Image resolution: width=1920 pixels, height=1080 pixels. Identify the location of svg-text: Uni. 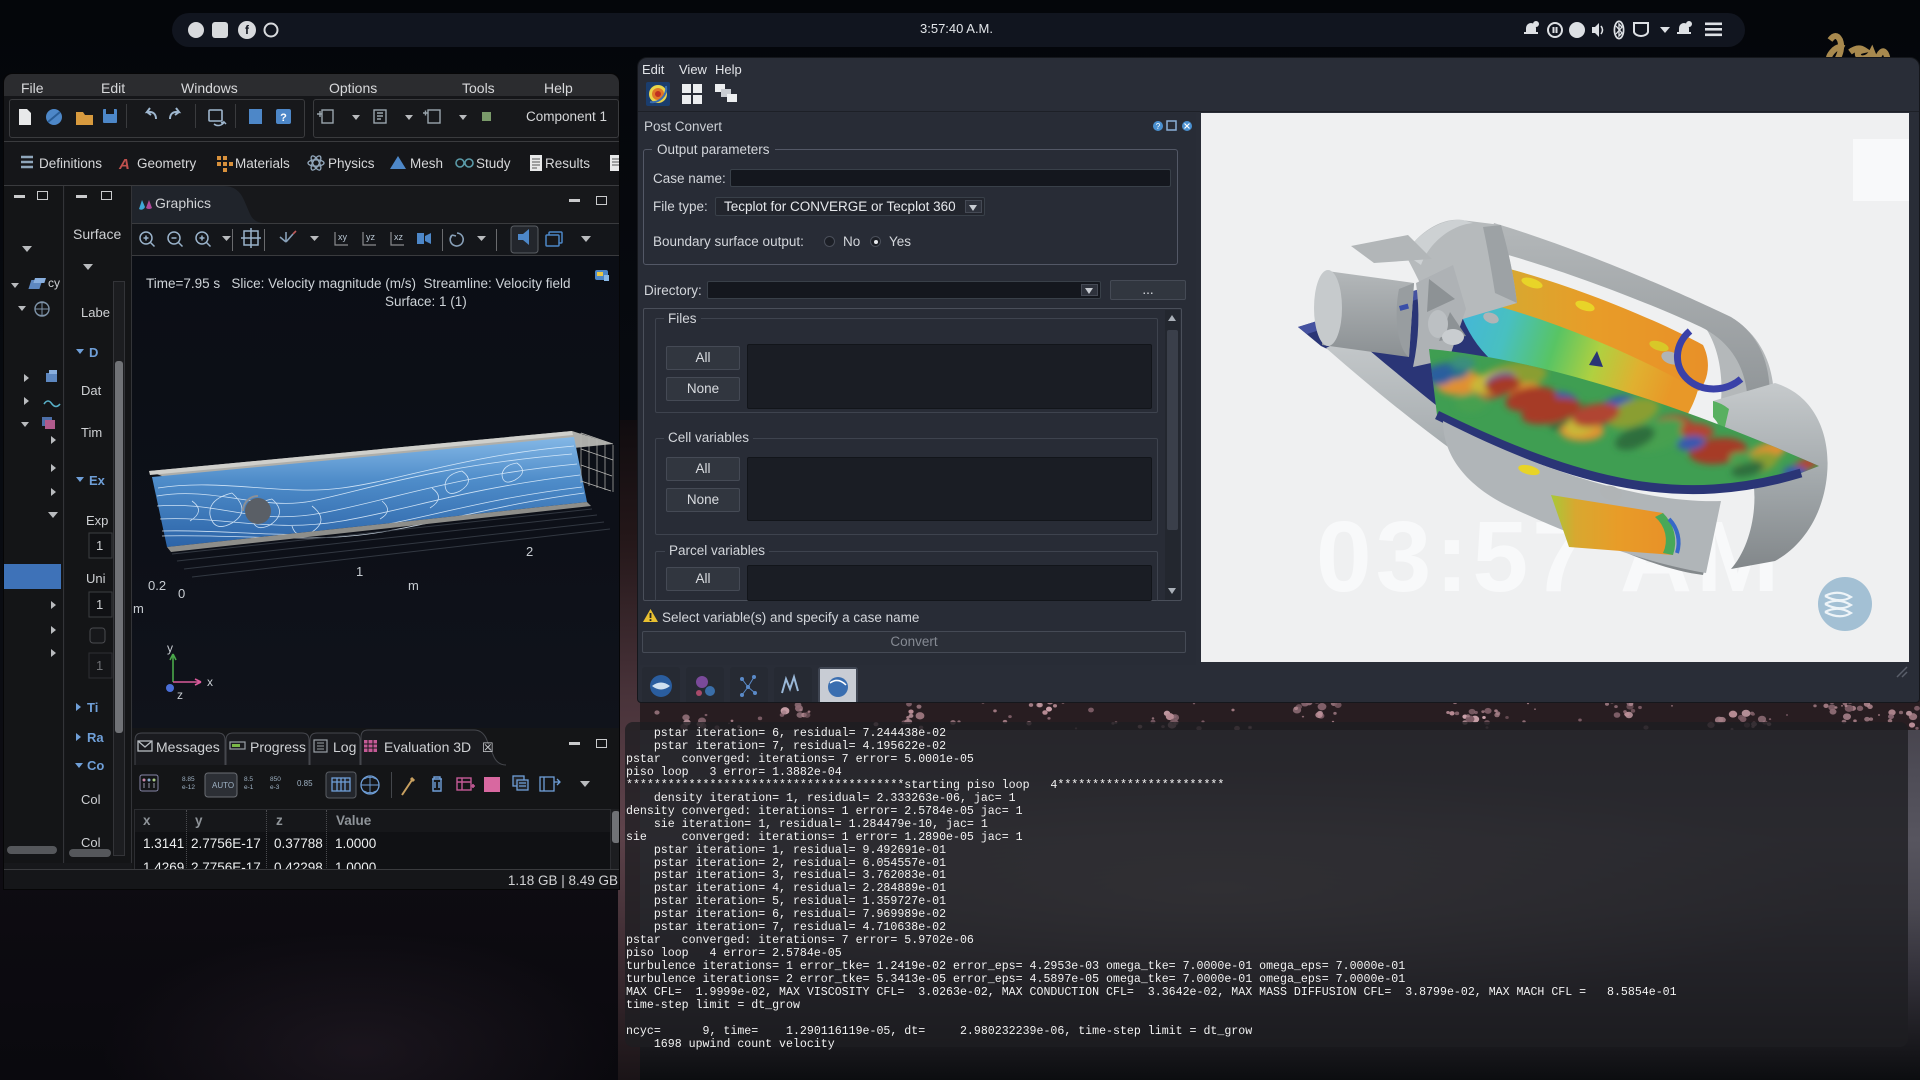
(96, 578).